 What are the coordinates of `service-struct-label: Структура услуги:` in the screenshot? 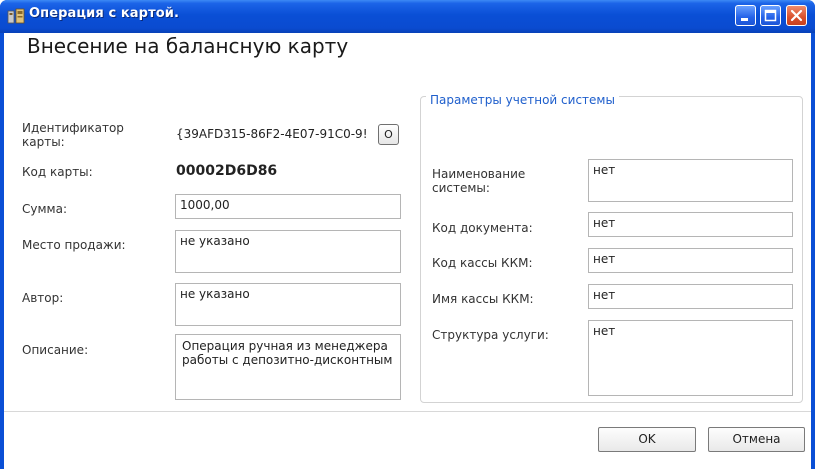 It's located at (490, 335).